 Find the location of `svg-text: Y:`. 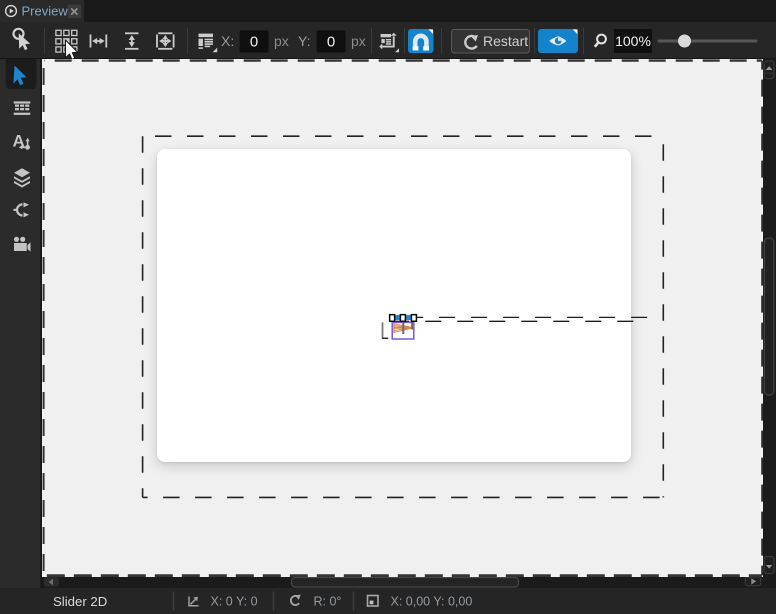

svg-text: Y: is located at coordinates (304, 41).